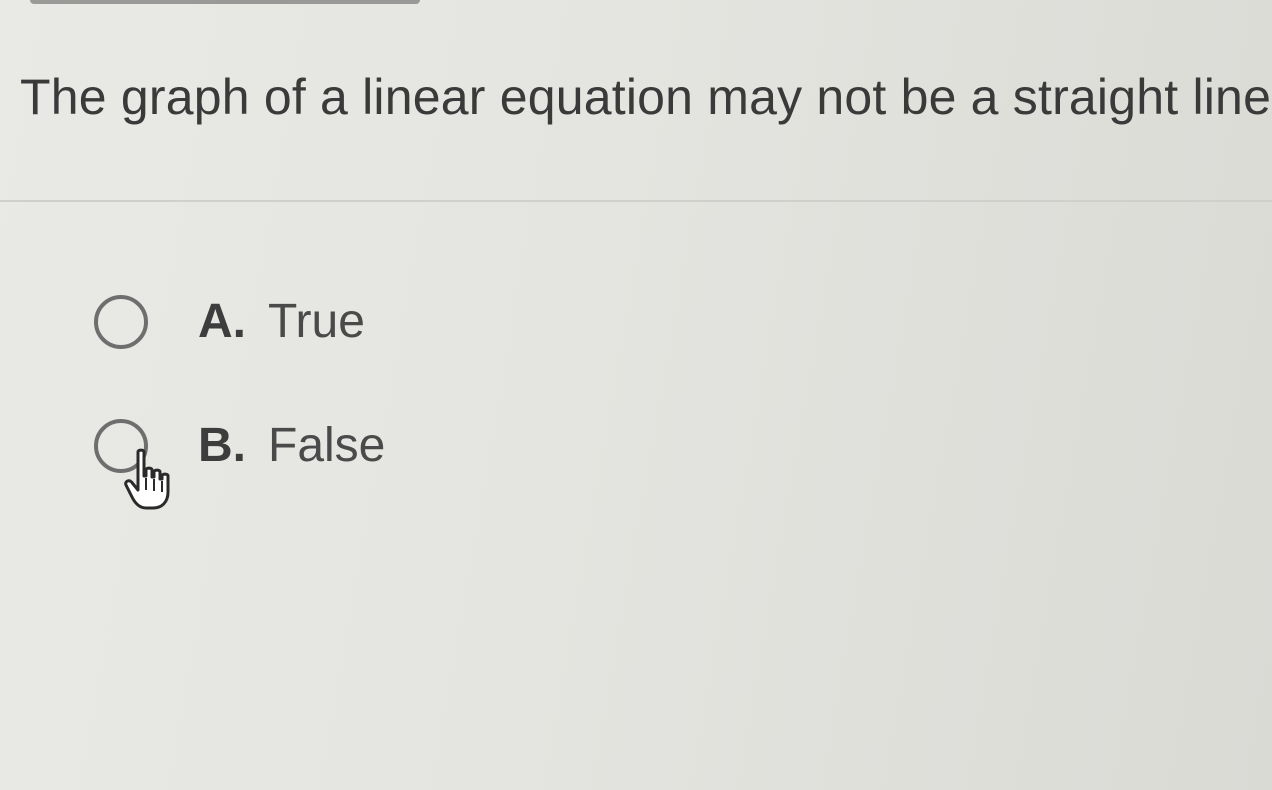 This screenshot has width=1272, height=790. I want to click on cropped-header-text, so click(225, 2).